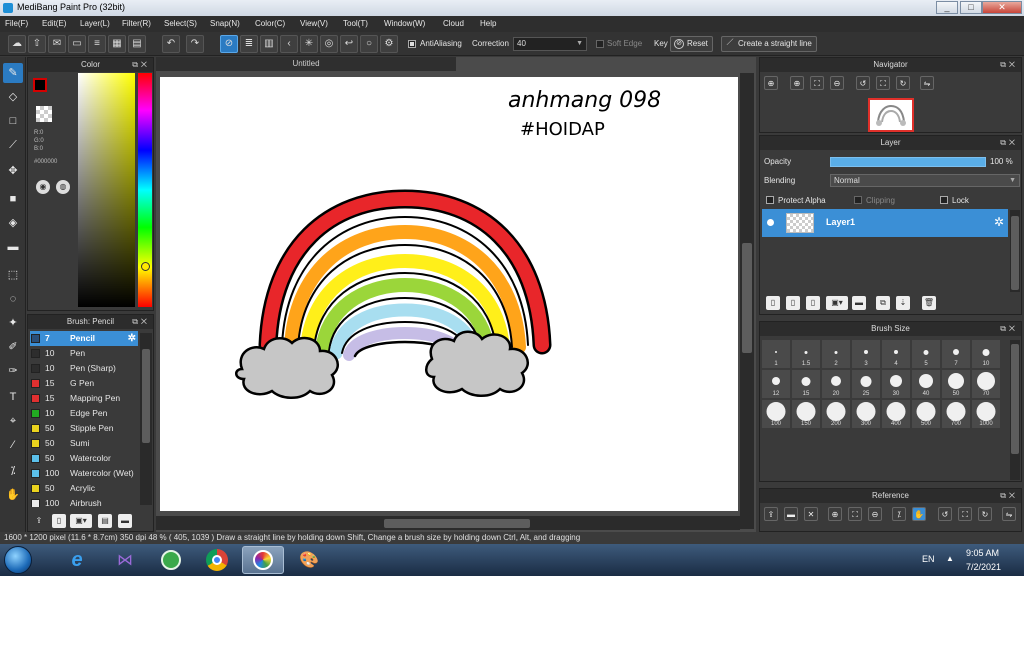 The image size is (1024, 661). I want to click on menu-edit: Edit(E), so click(54, 23).